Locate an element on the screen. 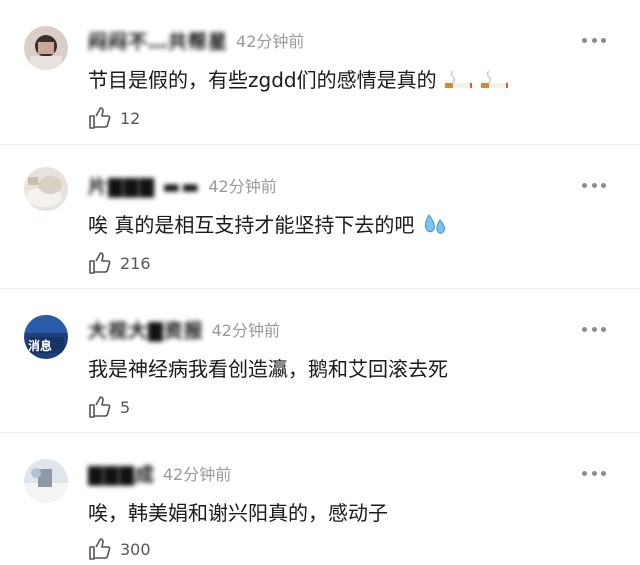 Image resolution: width=640 pixels, height=565 pixels. comment-text: 我是神经病我看创造瀛，鹅和艾回滚去死 is located at coordinates (268, 367).